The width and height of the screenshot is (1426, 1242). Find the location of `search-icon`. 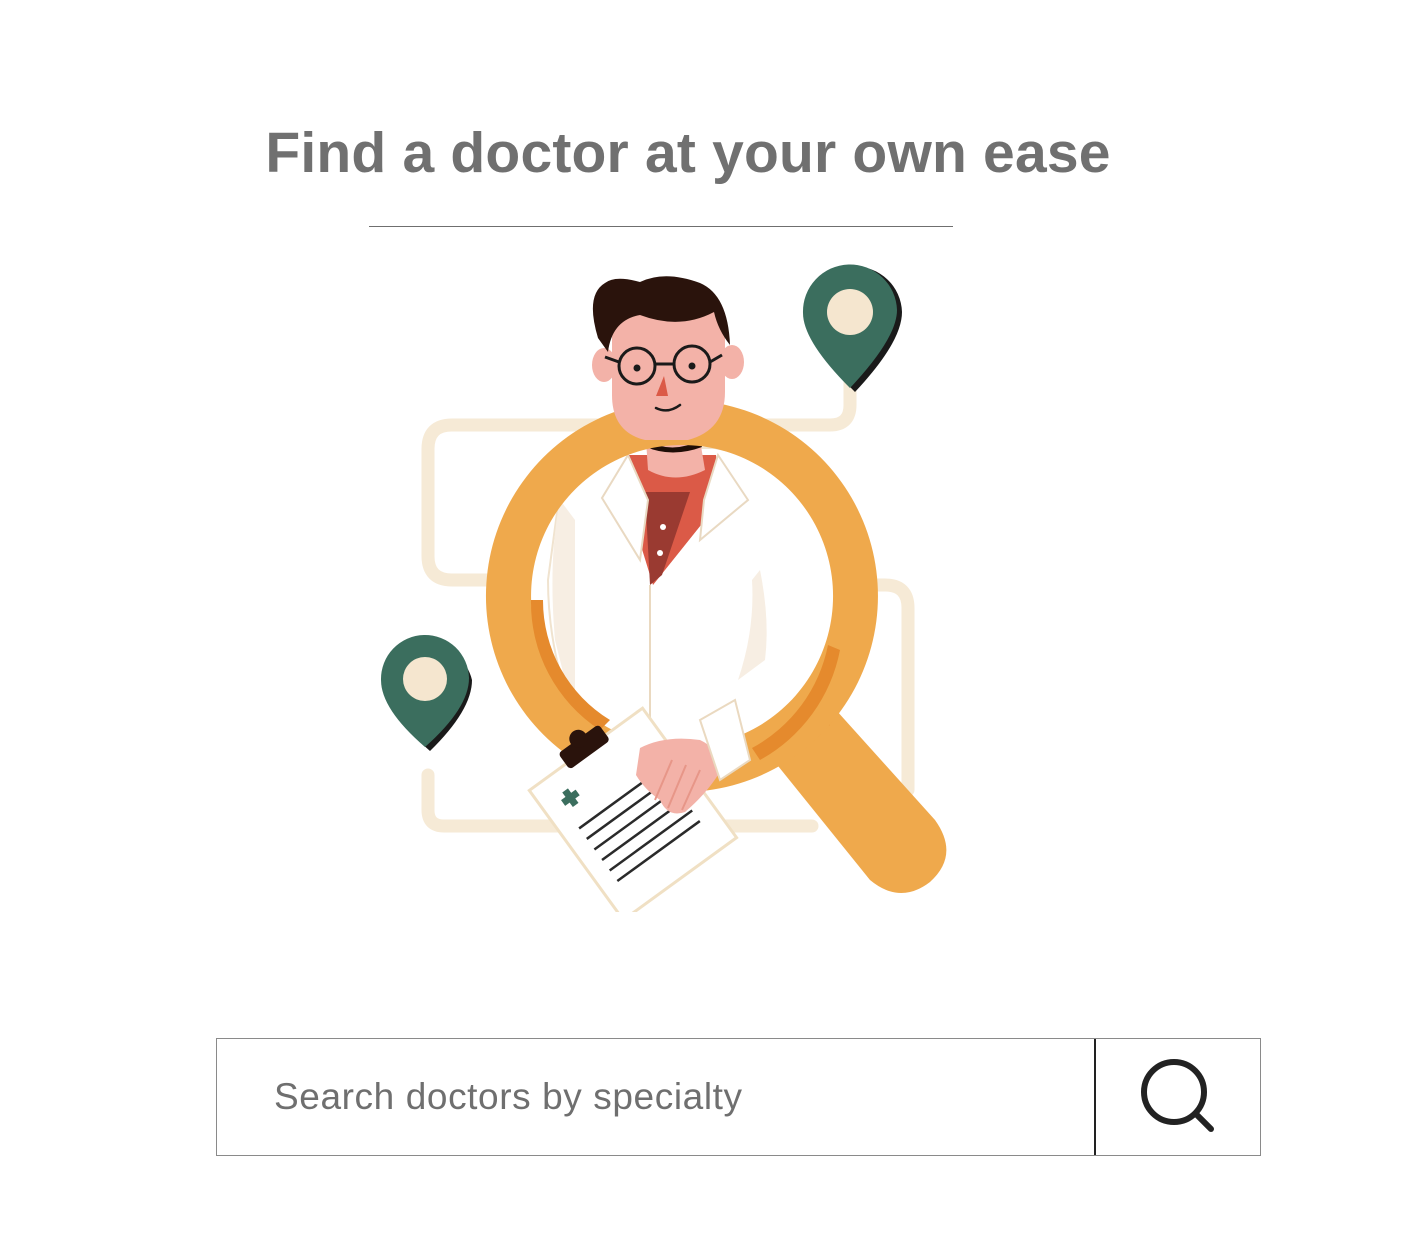

search-icon is located at coordinates (1177, 1095).